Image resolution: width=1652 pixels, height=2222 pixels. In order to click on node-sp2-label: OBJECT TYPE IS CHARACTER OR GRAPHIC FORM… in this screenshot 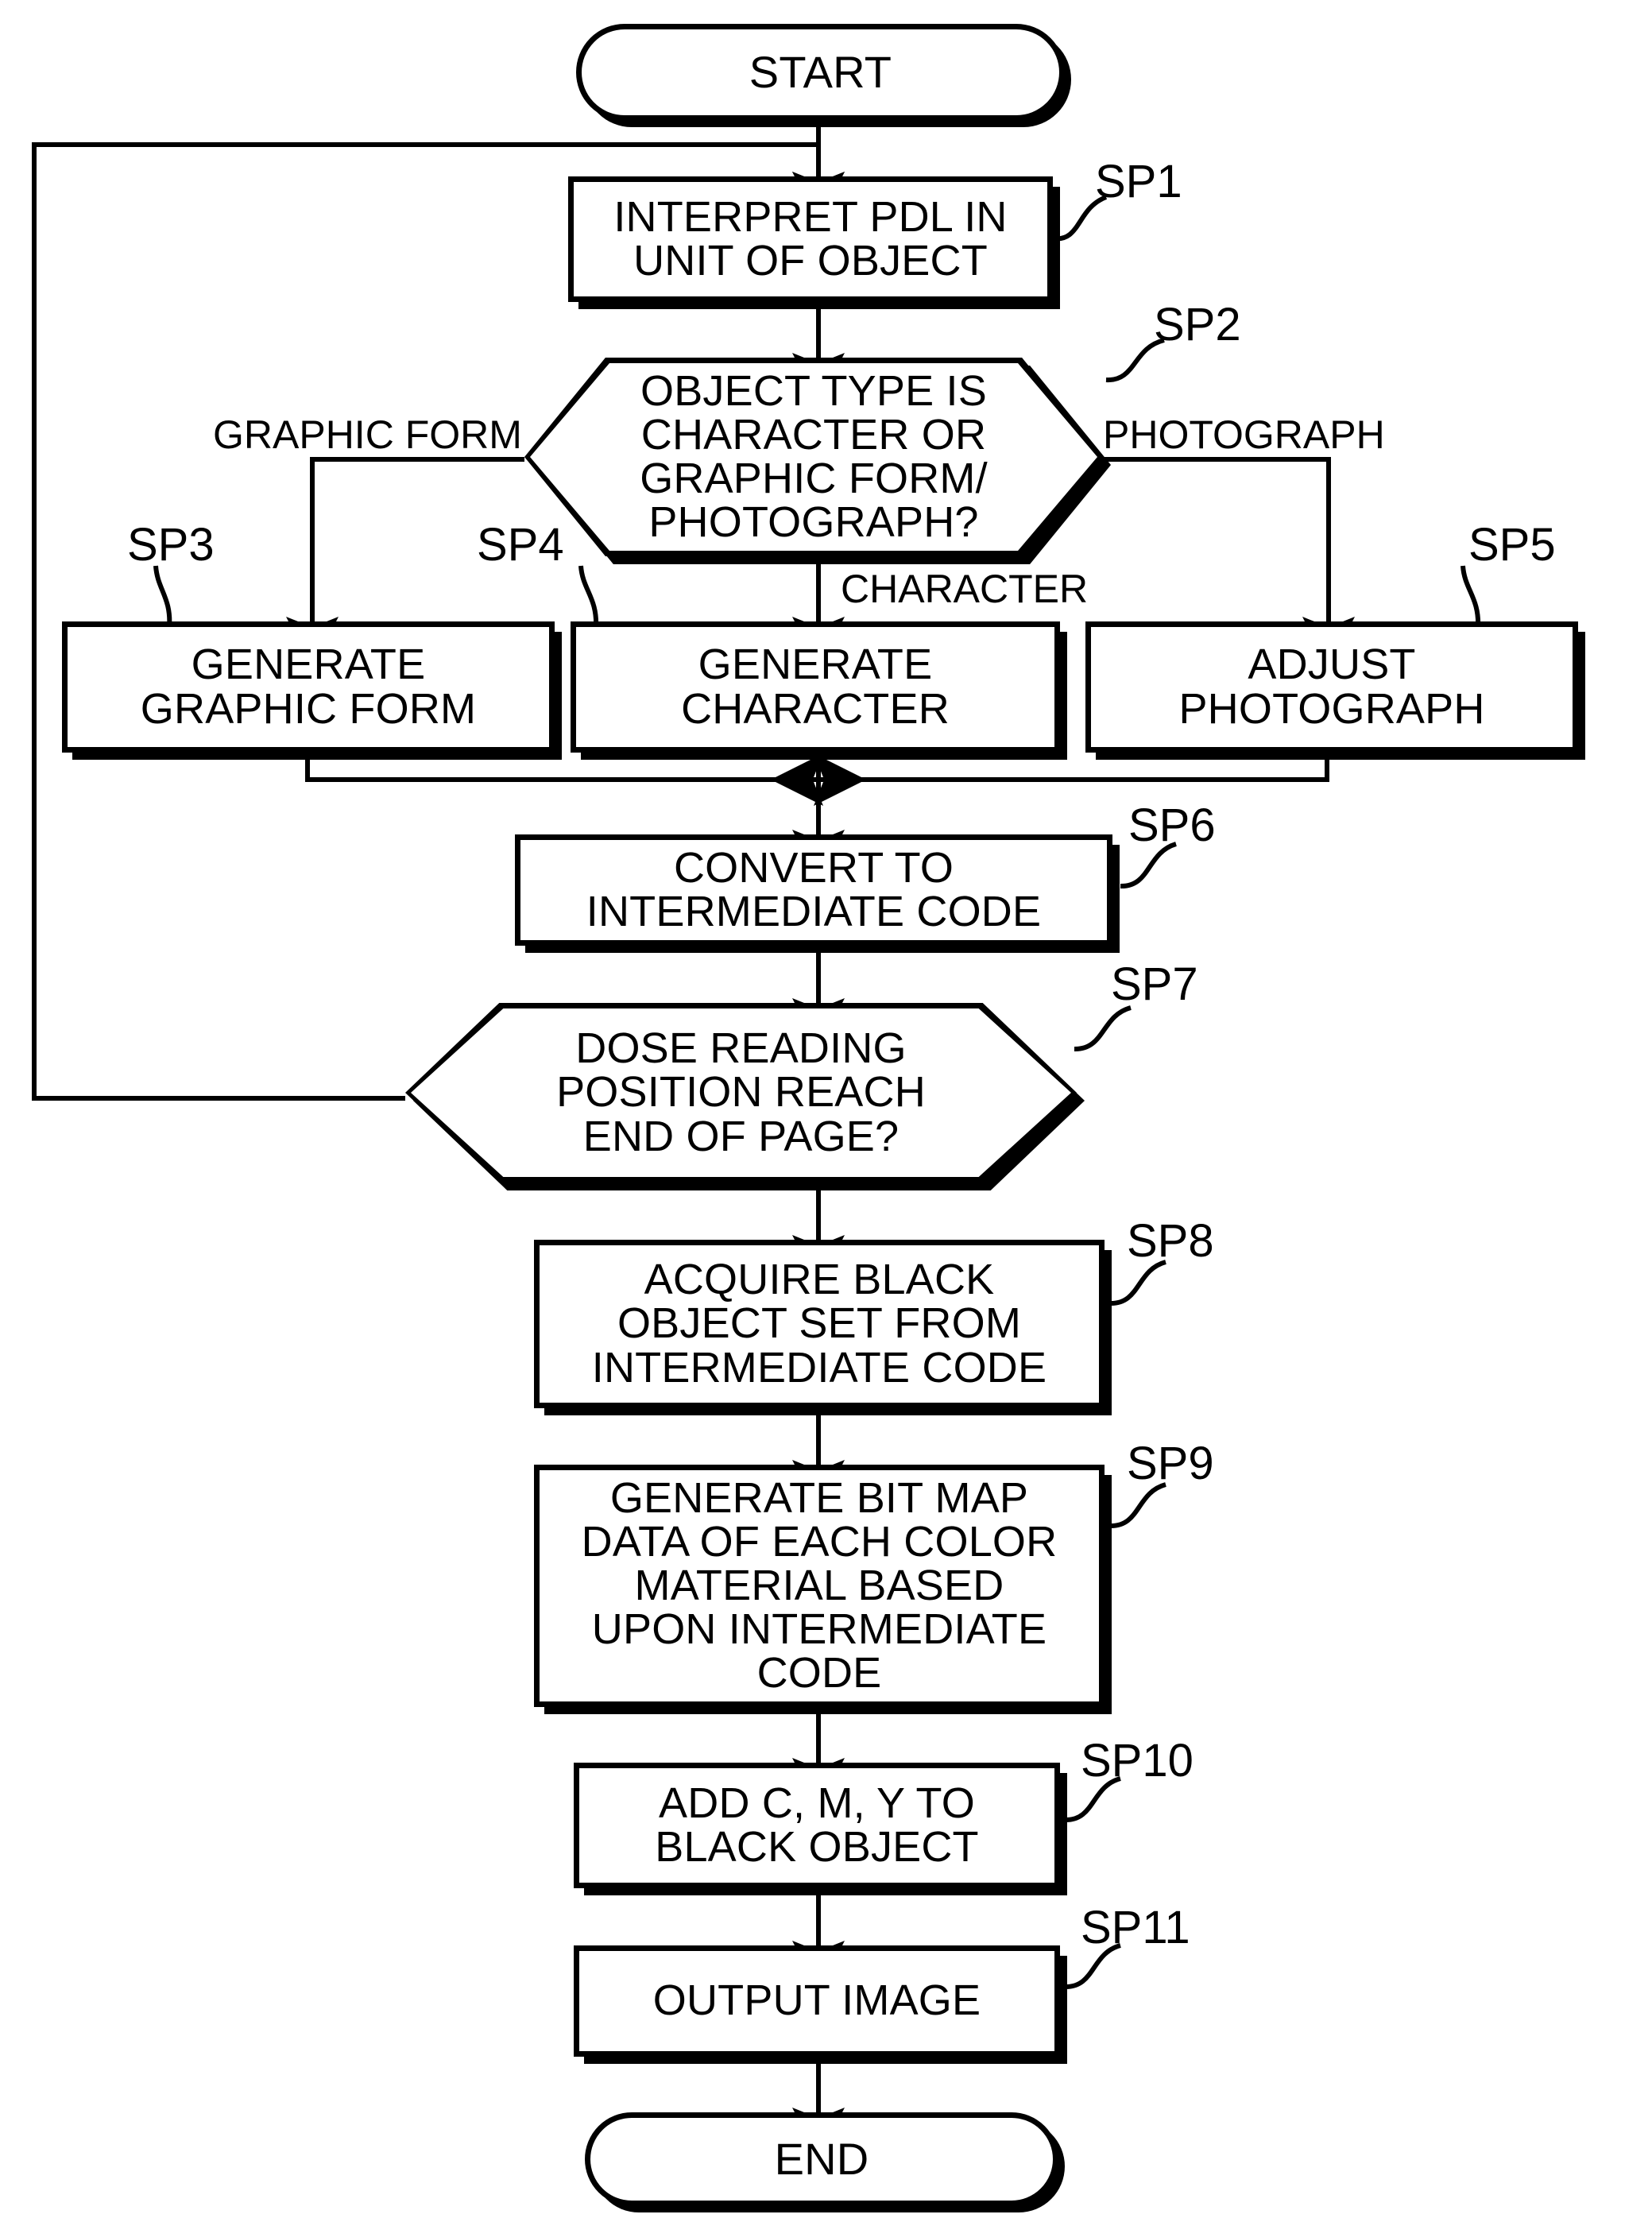, I will do `click(814, 456)`.